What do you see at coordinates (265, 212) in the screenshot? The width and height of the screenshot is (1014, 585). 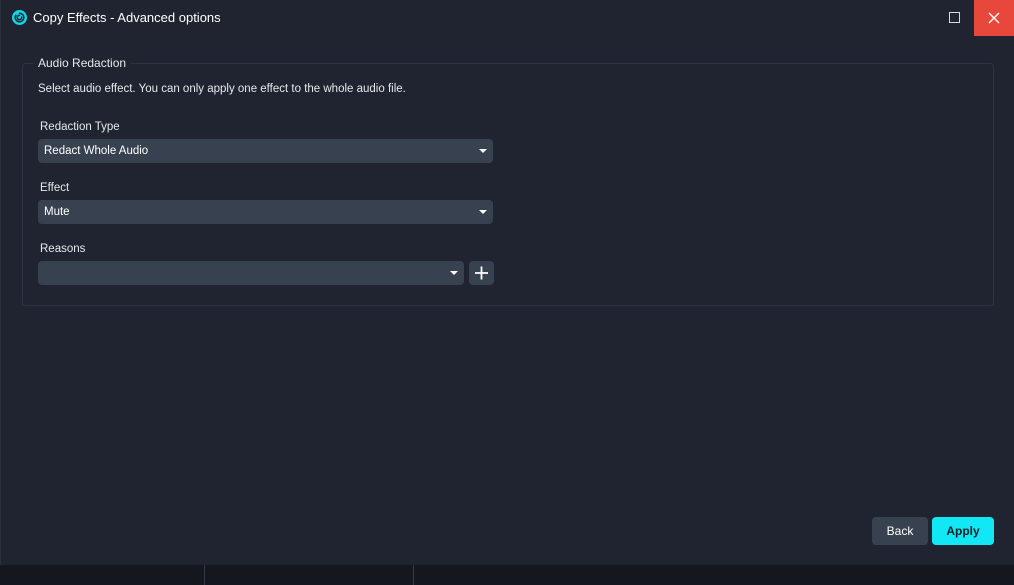 I see `effect-select: Mute` at bounding box center [265, 212].